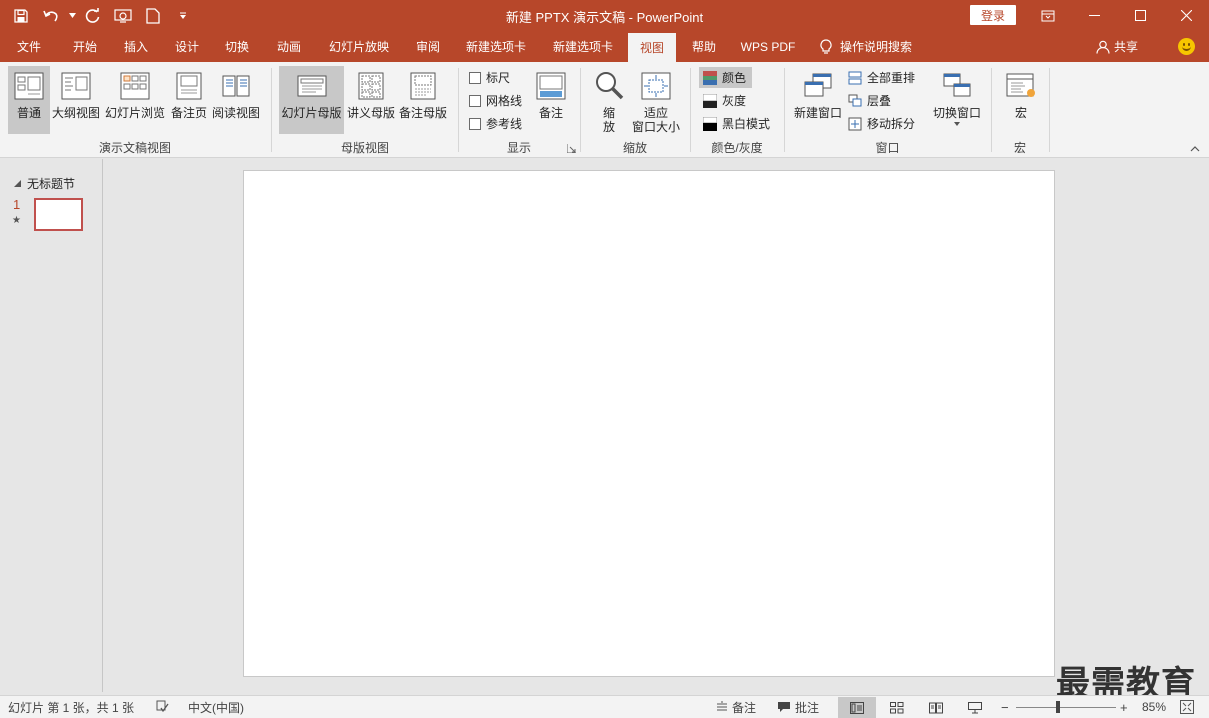 The height and width of the screenshot is (718, 1209). I want to click on slideshow-status-icon, so click(975, 707).